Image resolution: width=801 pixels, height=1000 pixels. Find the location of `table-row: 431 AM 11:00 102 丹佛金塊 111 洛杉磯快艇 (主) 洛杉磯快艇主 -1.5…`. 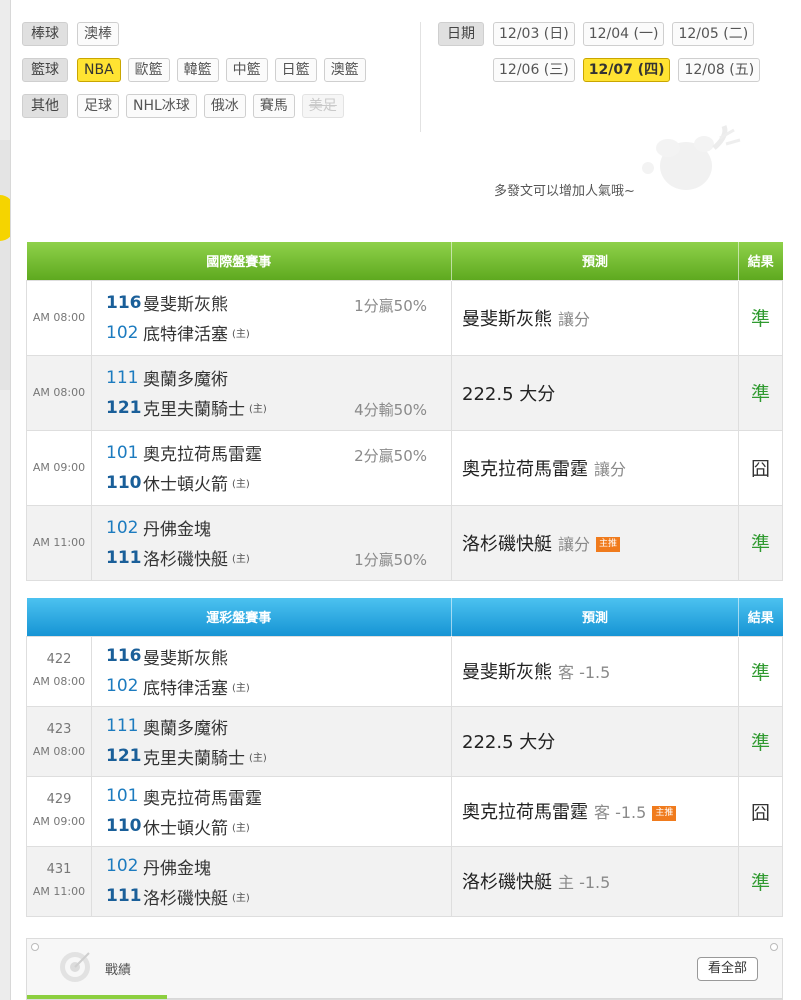

table-row: 431 AM 11:00 102 丹佛金塊 111 洛杉磯快艇 (主) 洛杉磯快艇主 -1.5… is located at coordinates (404, 881).